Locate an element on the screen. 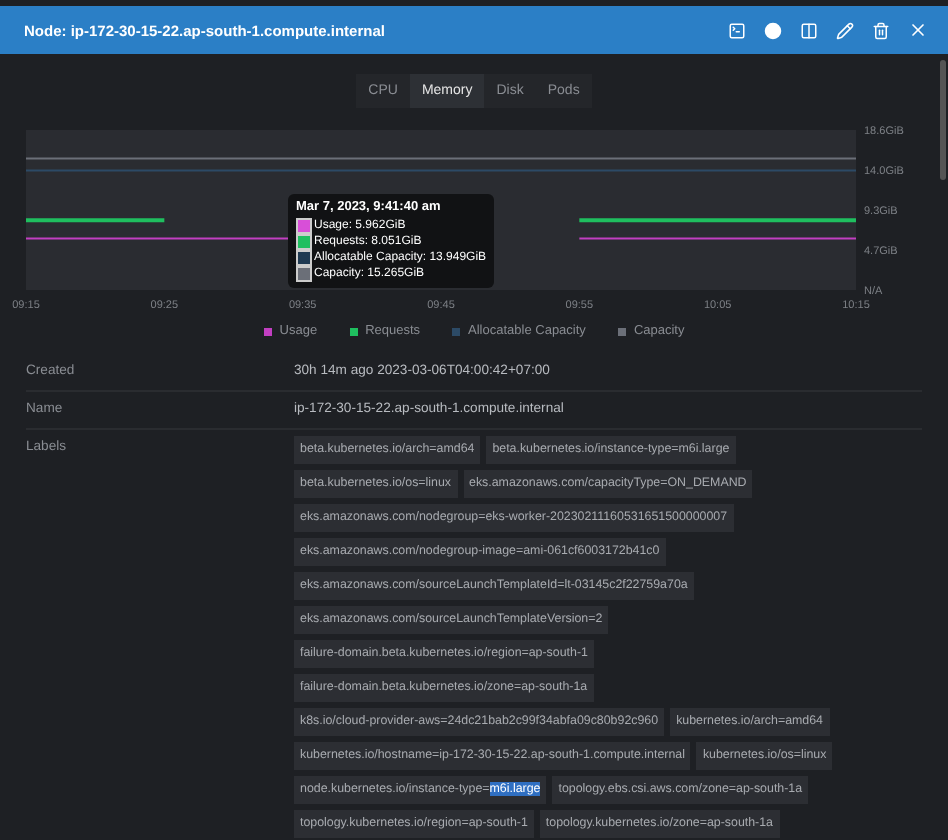  terminal-icon is located at coordinates (737, 30).